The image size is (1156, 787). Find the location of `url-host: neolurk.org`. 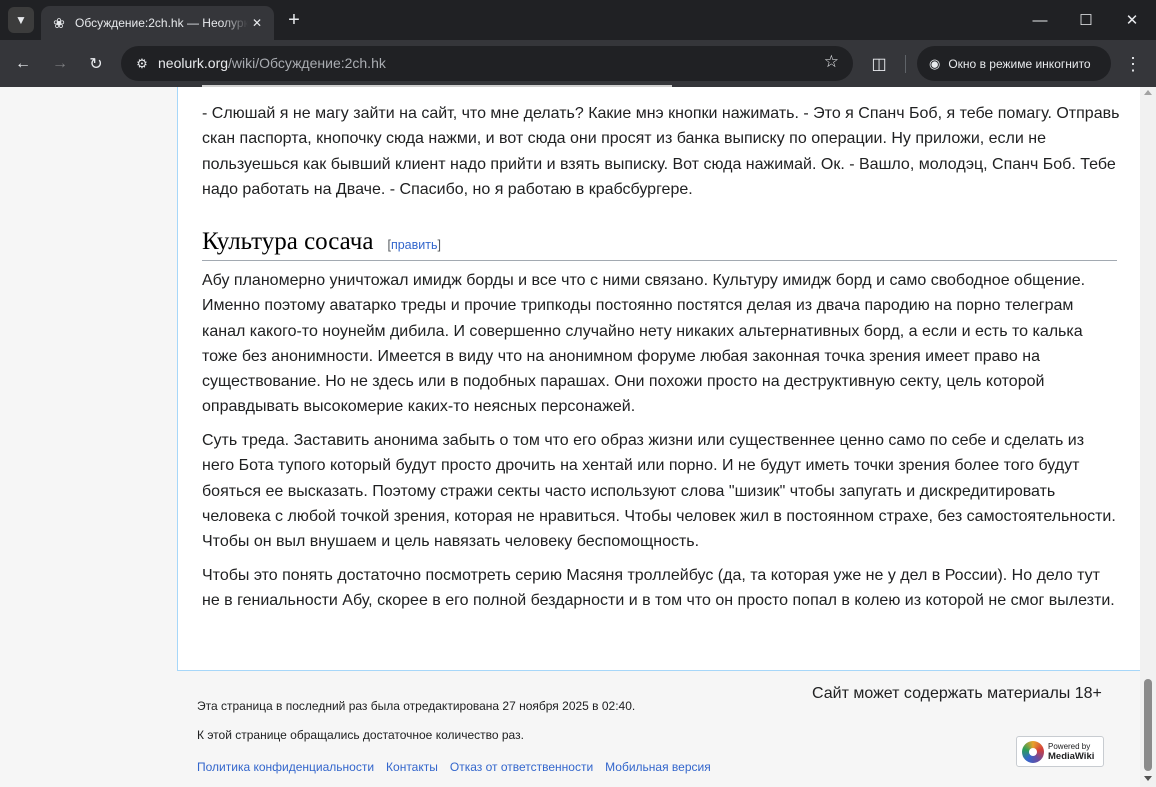

url-host: neolurk.org is located at coordinates (193, 63).